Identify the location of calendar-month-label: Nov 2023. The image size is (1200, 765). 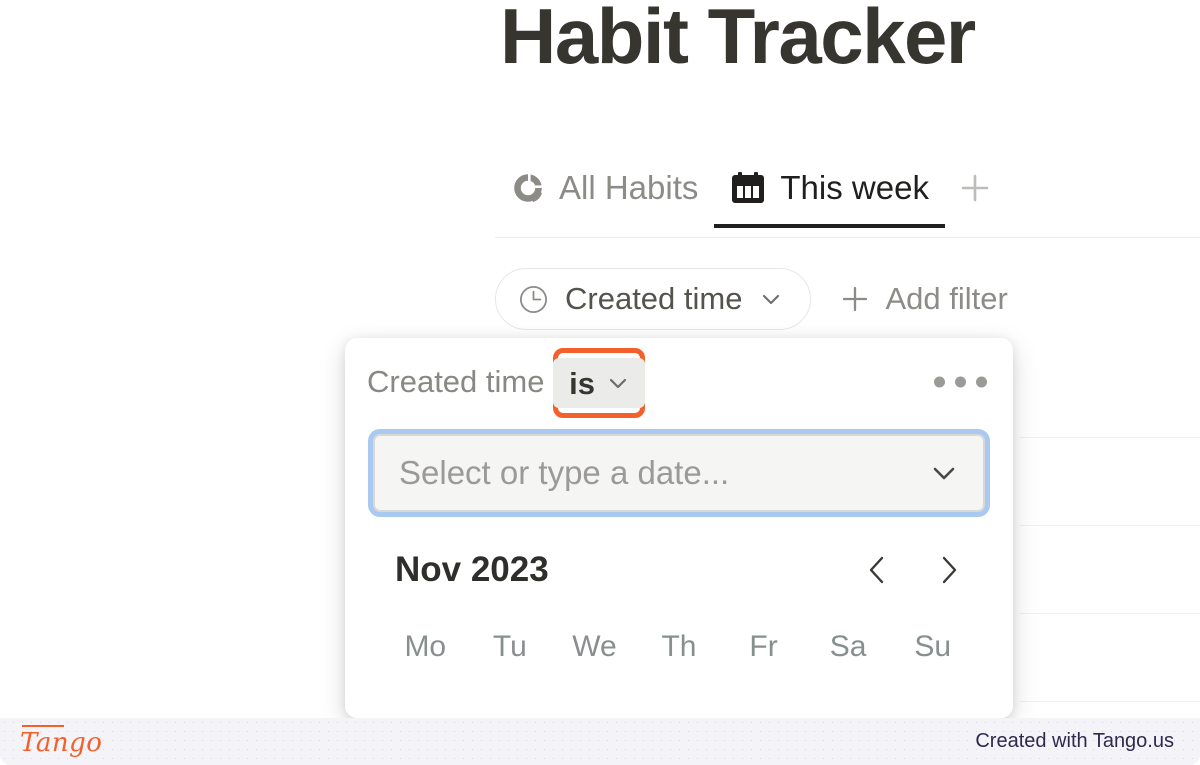
(472, 569).